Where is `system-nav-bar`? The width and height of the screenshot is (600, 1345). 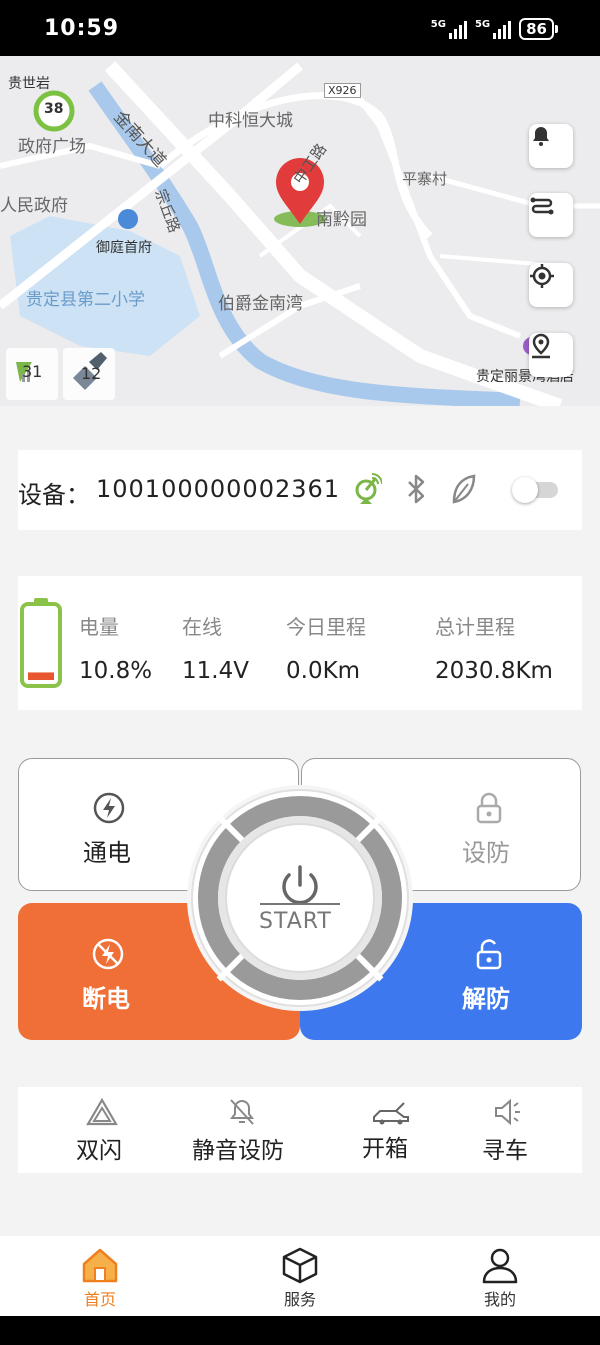 system-nav-bar is located at coordinates (300, 1330).